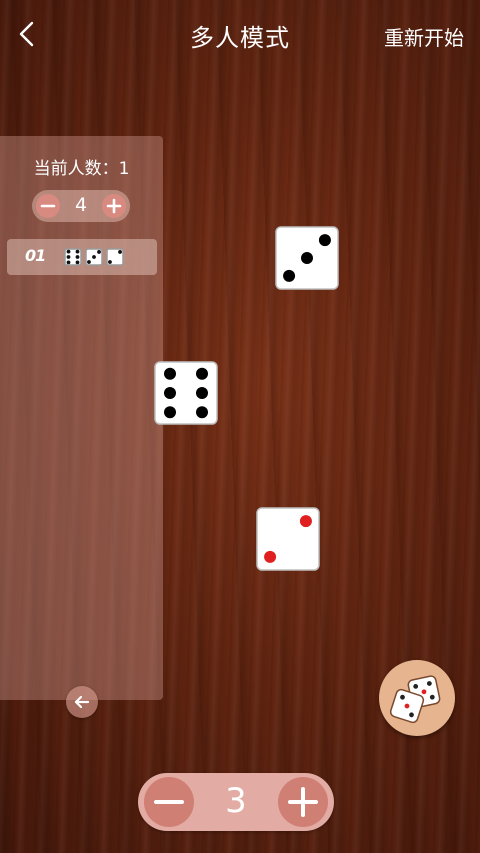  I want to click on player-count-value: 4, so click(81, 205).